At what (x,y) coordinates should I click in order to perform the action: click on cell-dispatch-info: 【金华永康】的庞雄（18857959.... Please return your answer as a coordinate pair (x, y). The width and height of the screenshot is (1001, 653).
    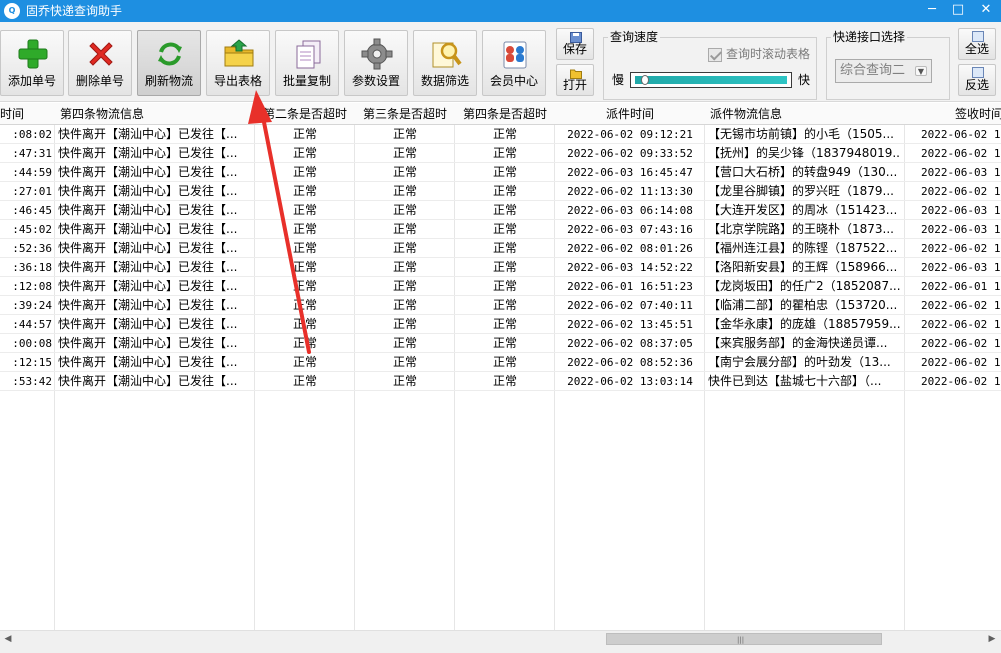
    Looking at the image, I should click on (804, 324).